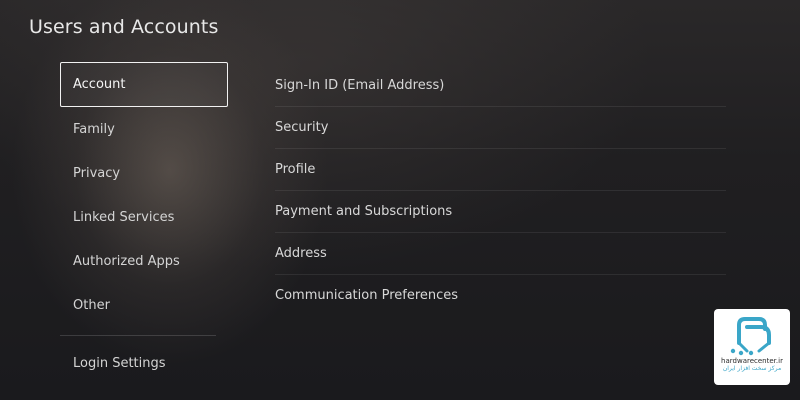 Image resolution: width=800 pixels, height=400 pixels. Describe the element at coordinates (144, 173) in the screenshot. I see `sidebar-item-privacy: Privacy` at that location.